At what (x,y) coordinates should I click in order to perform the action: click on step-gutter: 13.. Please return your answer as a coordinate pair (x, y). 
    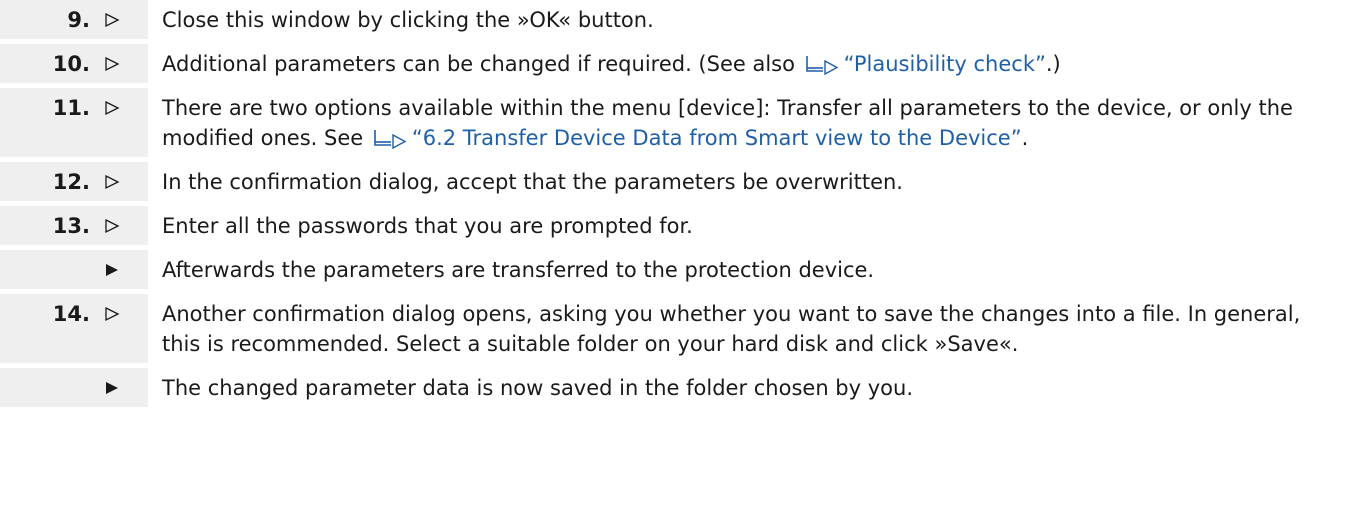
    Looking at the image, I should click on (74, 225).